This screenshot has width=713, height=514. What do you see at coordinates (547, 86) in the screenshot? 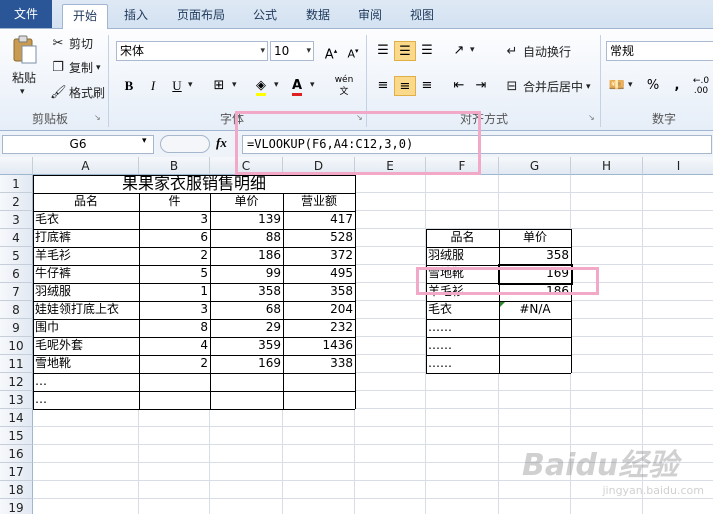
I see `merge-center-button: ⊟ 合并后居中 ▾` at bounding box center [547, 86].